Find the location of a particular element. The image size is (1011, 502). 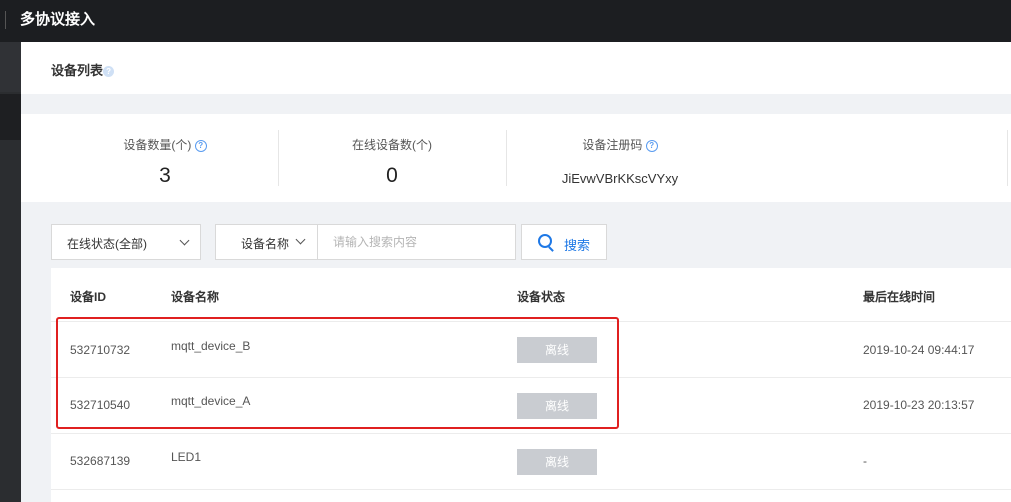

search-button: 搜索 is located at coordinates (564, 242).